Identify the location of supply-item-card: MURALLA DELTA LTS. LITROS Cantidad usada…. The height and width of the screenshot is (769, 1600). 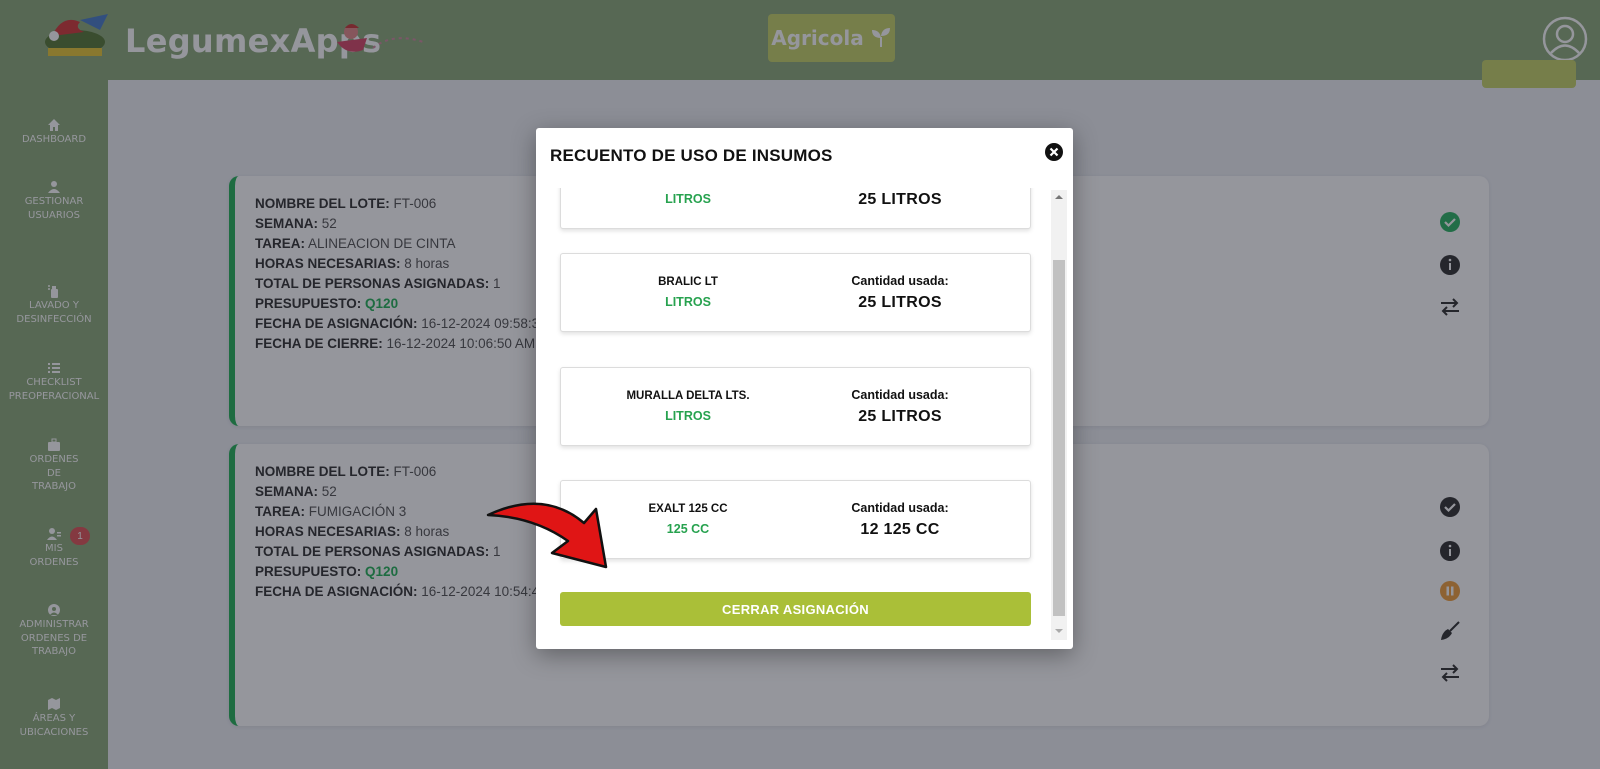
(795, 406).